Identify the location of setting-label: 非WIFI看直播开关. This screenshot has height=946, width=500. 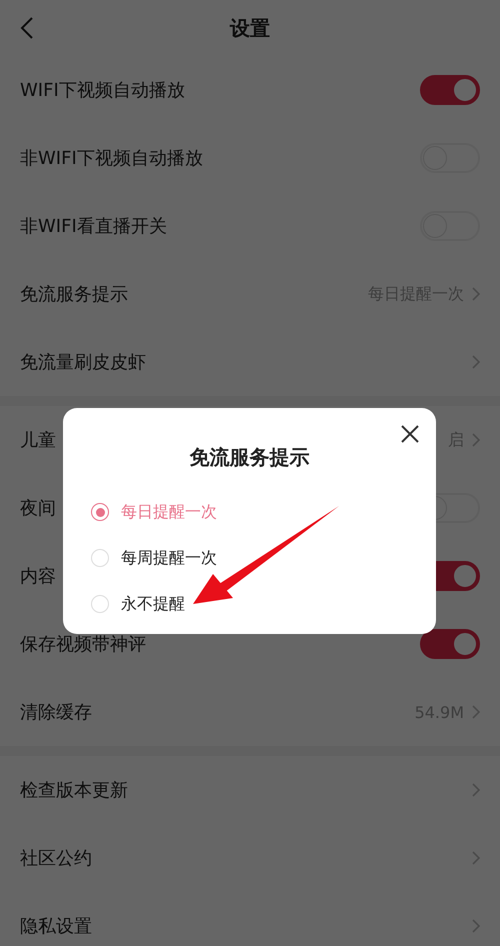
(93, 226).